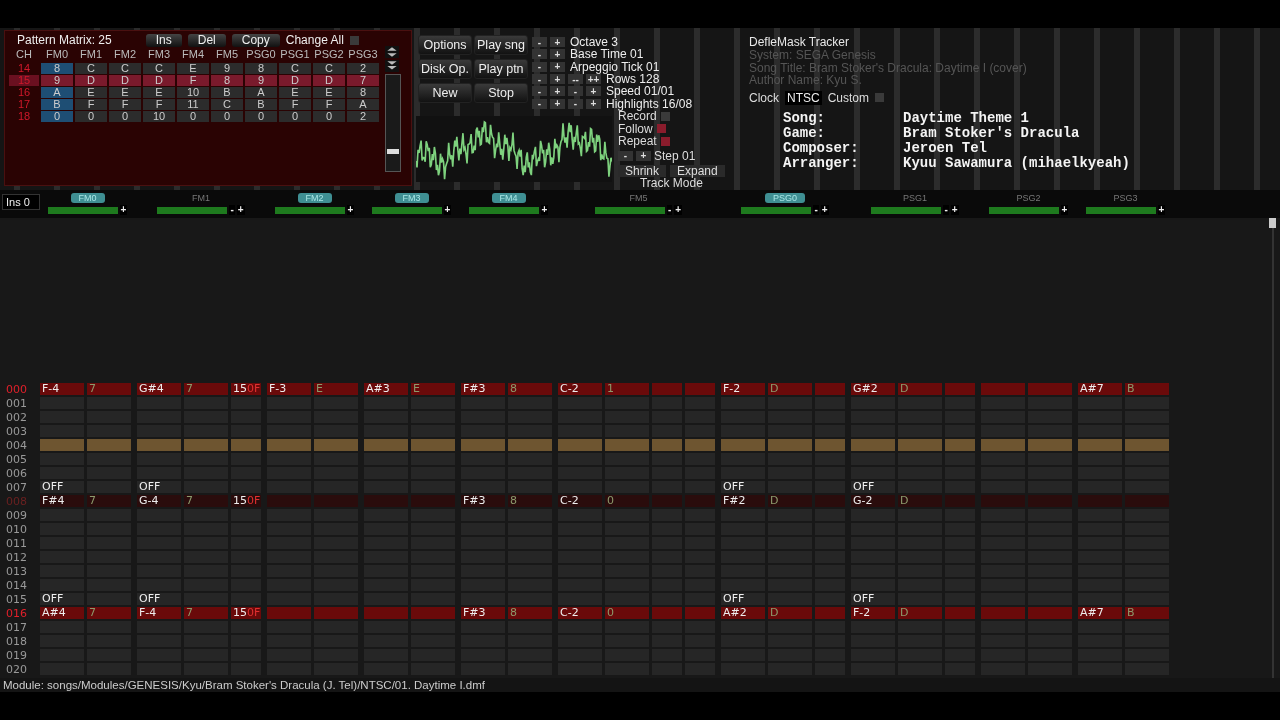 The width and height of the screenshot is (1280, 720). What do you see at coordinates (483, 613) in the screenshot?
I see `note-cell: F#3` at bounding box center [483, 613].